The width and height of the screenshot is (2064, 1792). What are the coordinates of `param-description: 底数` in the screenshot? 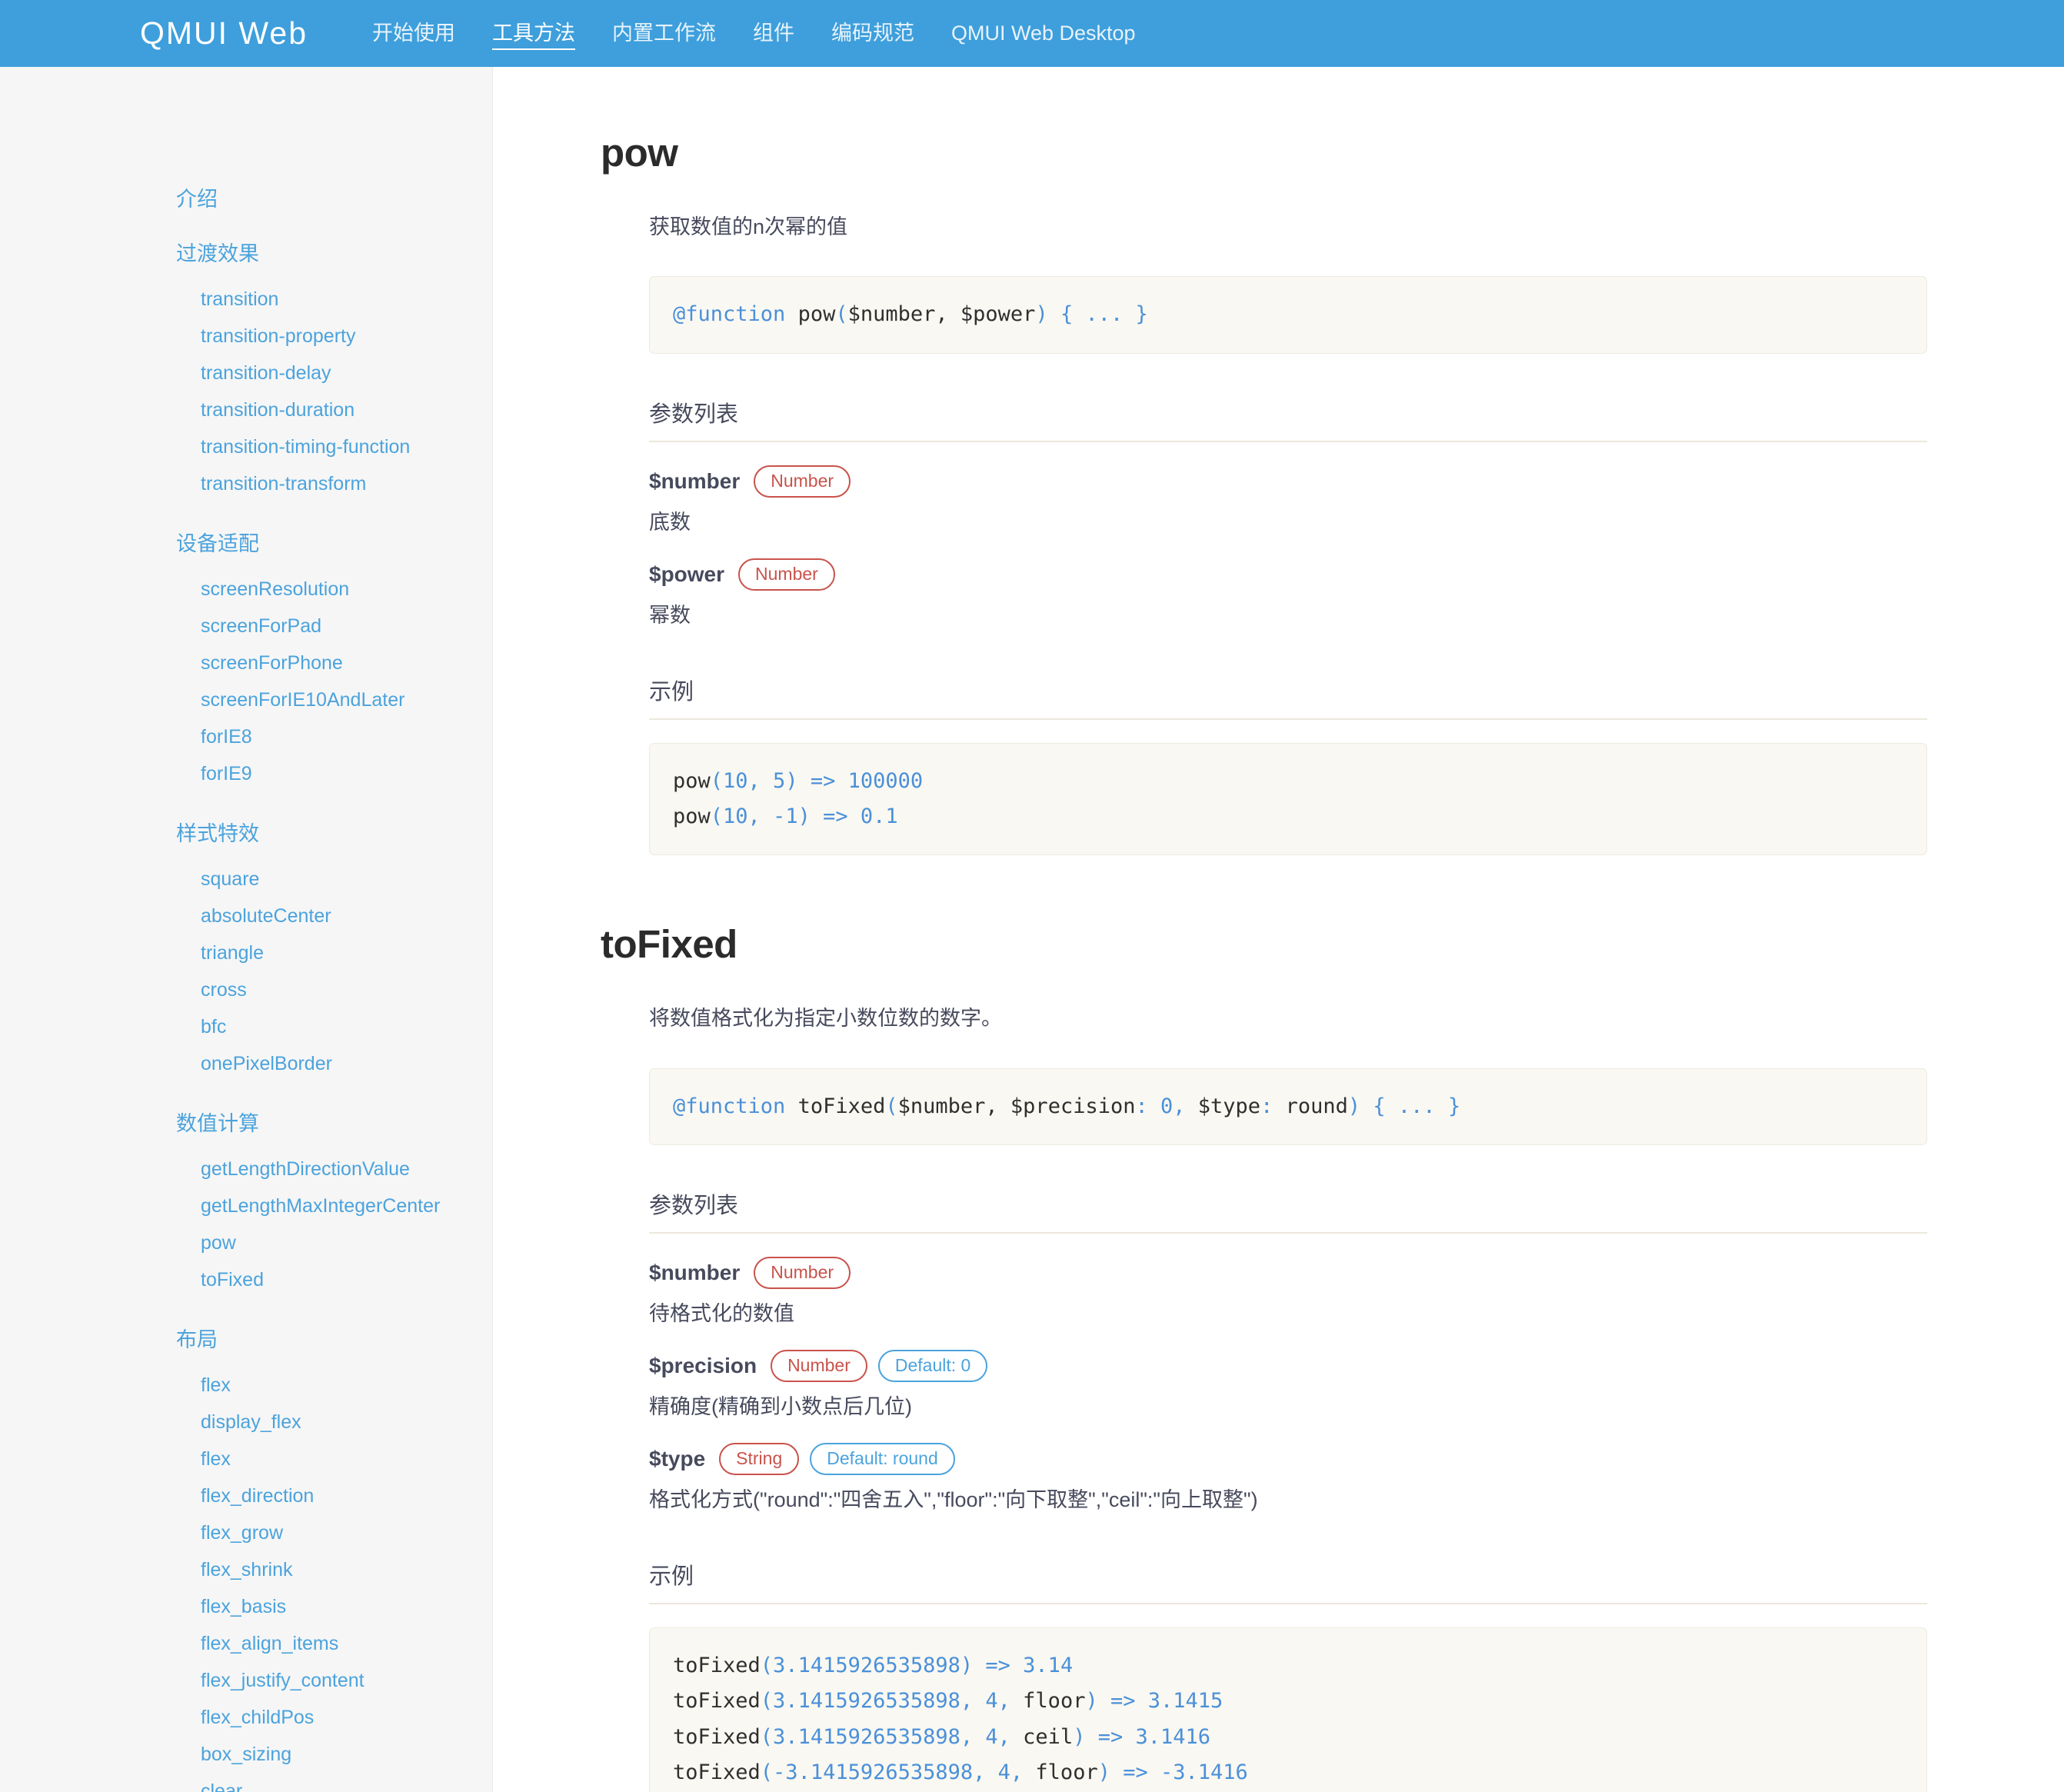 It's located at (670, 523).